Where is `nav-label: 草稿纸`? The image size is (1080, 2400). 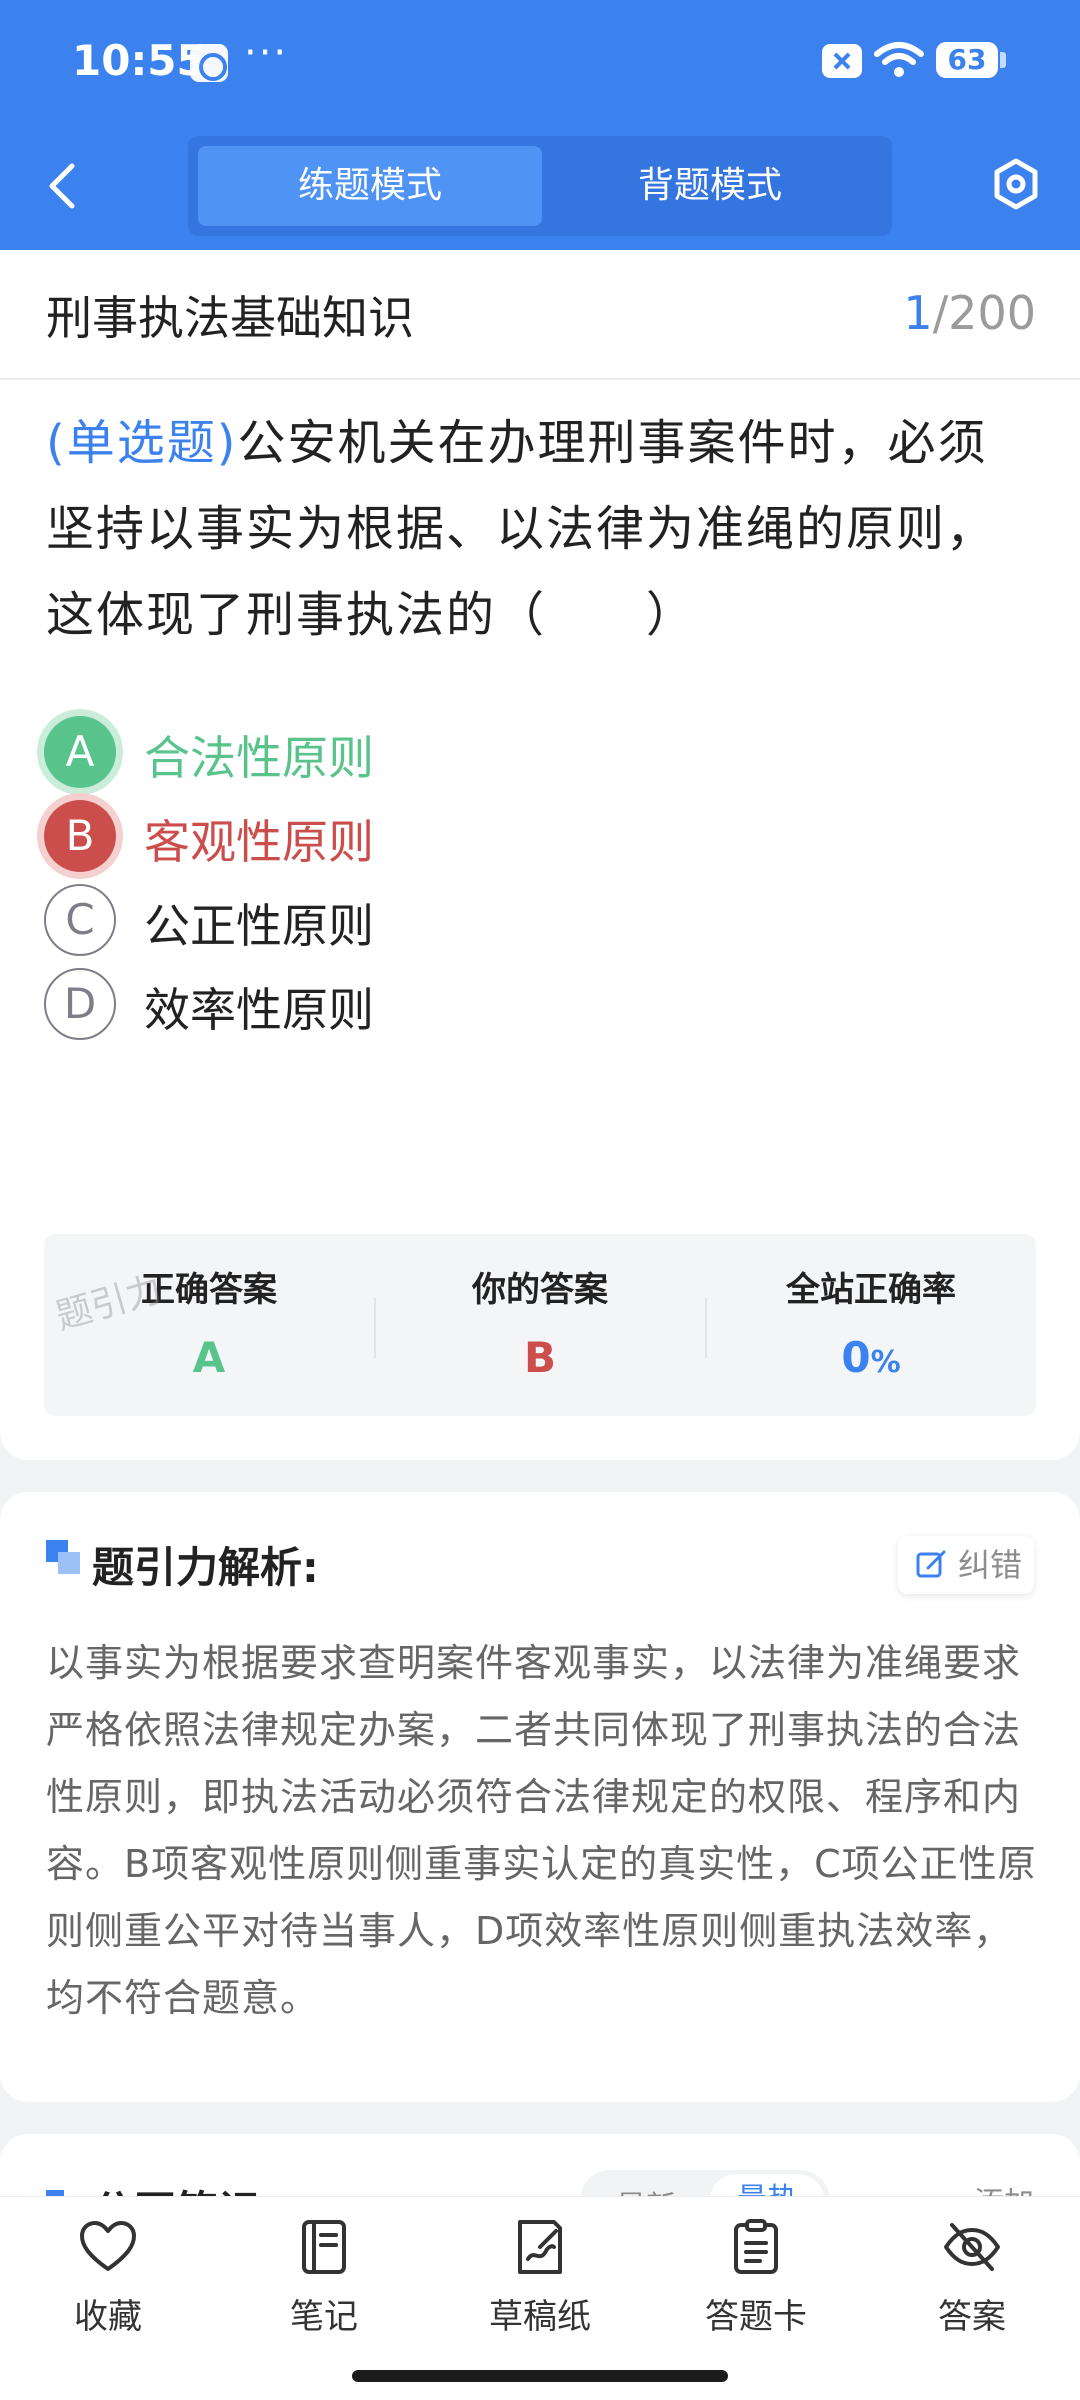
nav-label: 草稿纸 is located at coordinates (540, 2317).